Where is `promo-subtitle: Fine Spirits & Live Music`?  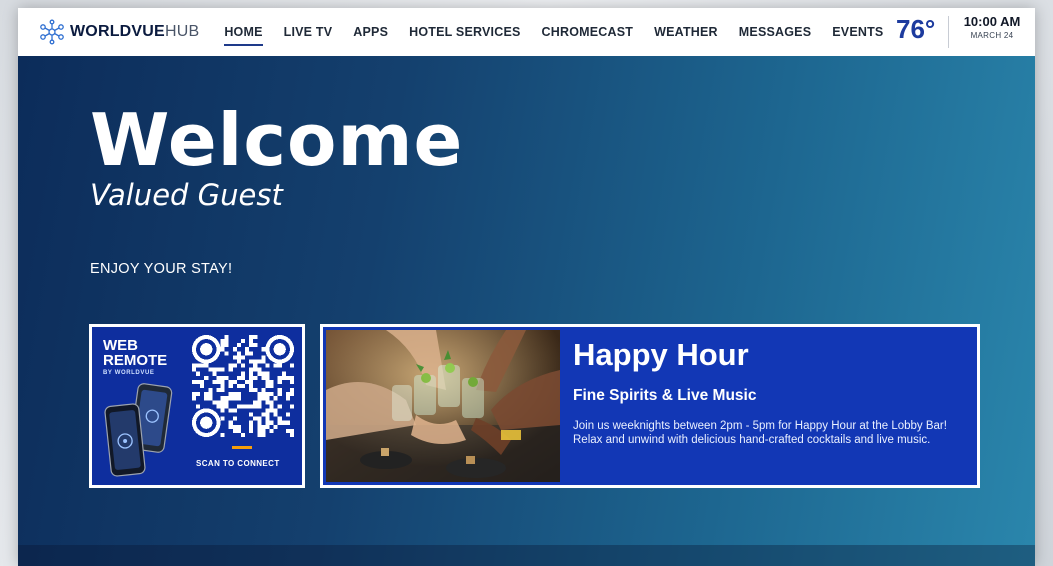
promo-subtitle: Fine Spirits & Live Music is located at coordinates (665, 395).